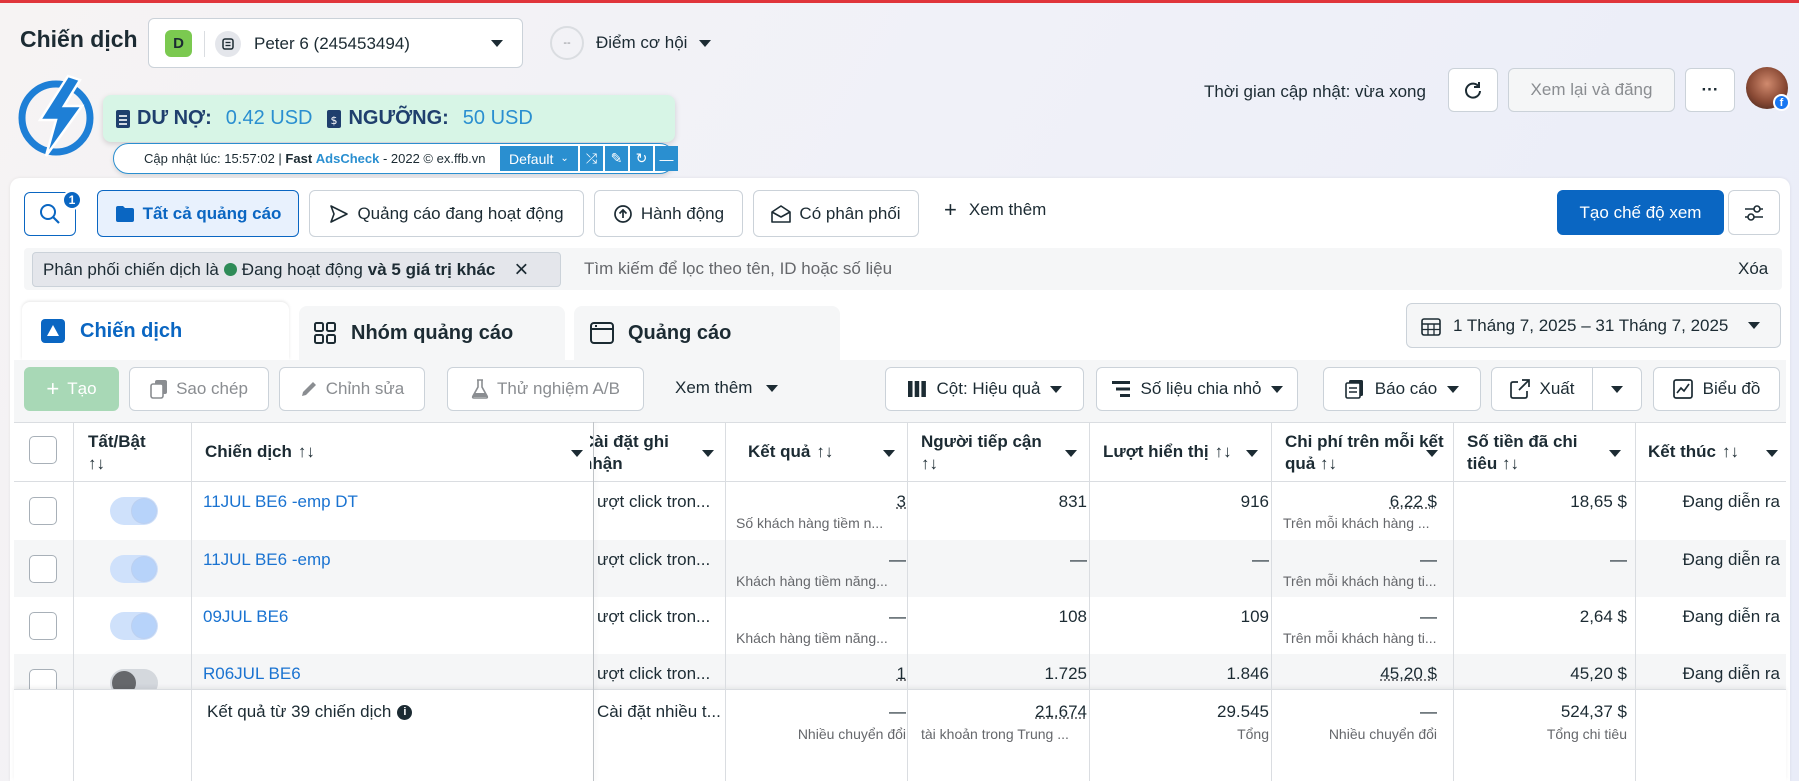 This screenshot has height=781, width=1799. I want to click on columns-button: Cột: Hiệu quả, so click(984, 389).